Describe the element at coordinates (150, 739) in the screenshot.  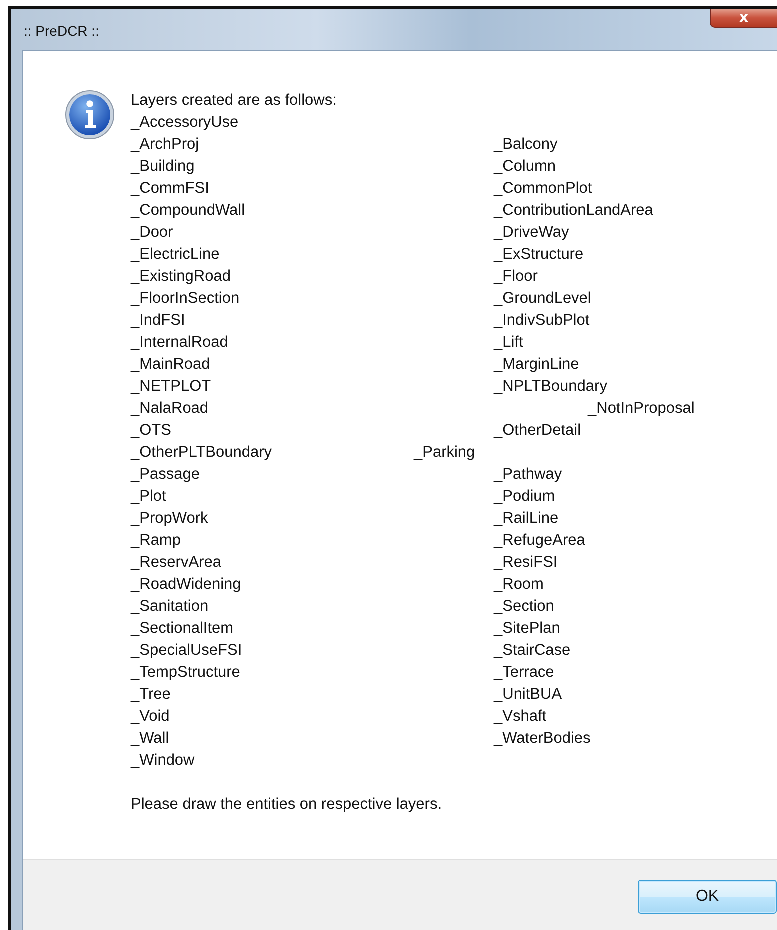
I see `layer-name: _Wall` at that location.